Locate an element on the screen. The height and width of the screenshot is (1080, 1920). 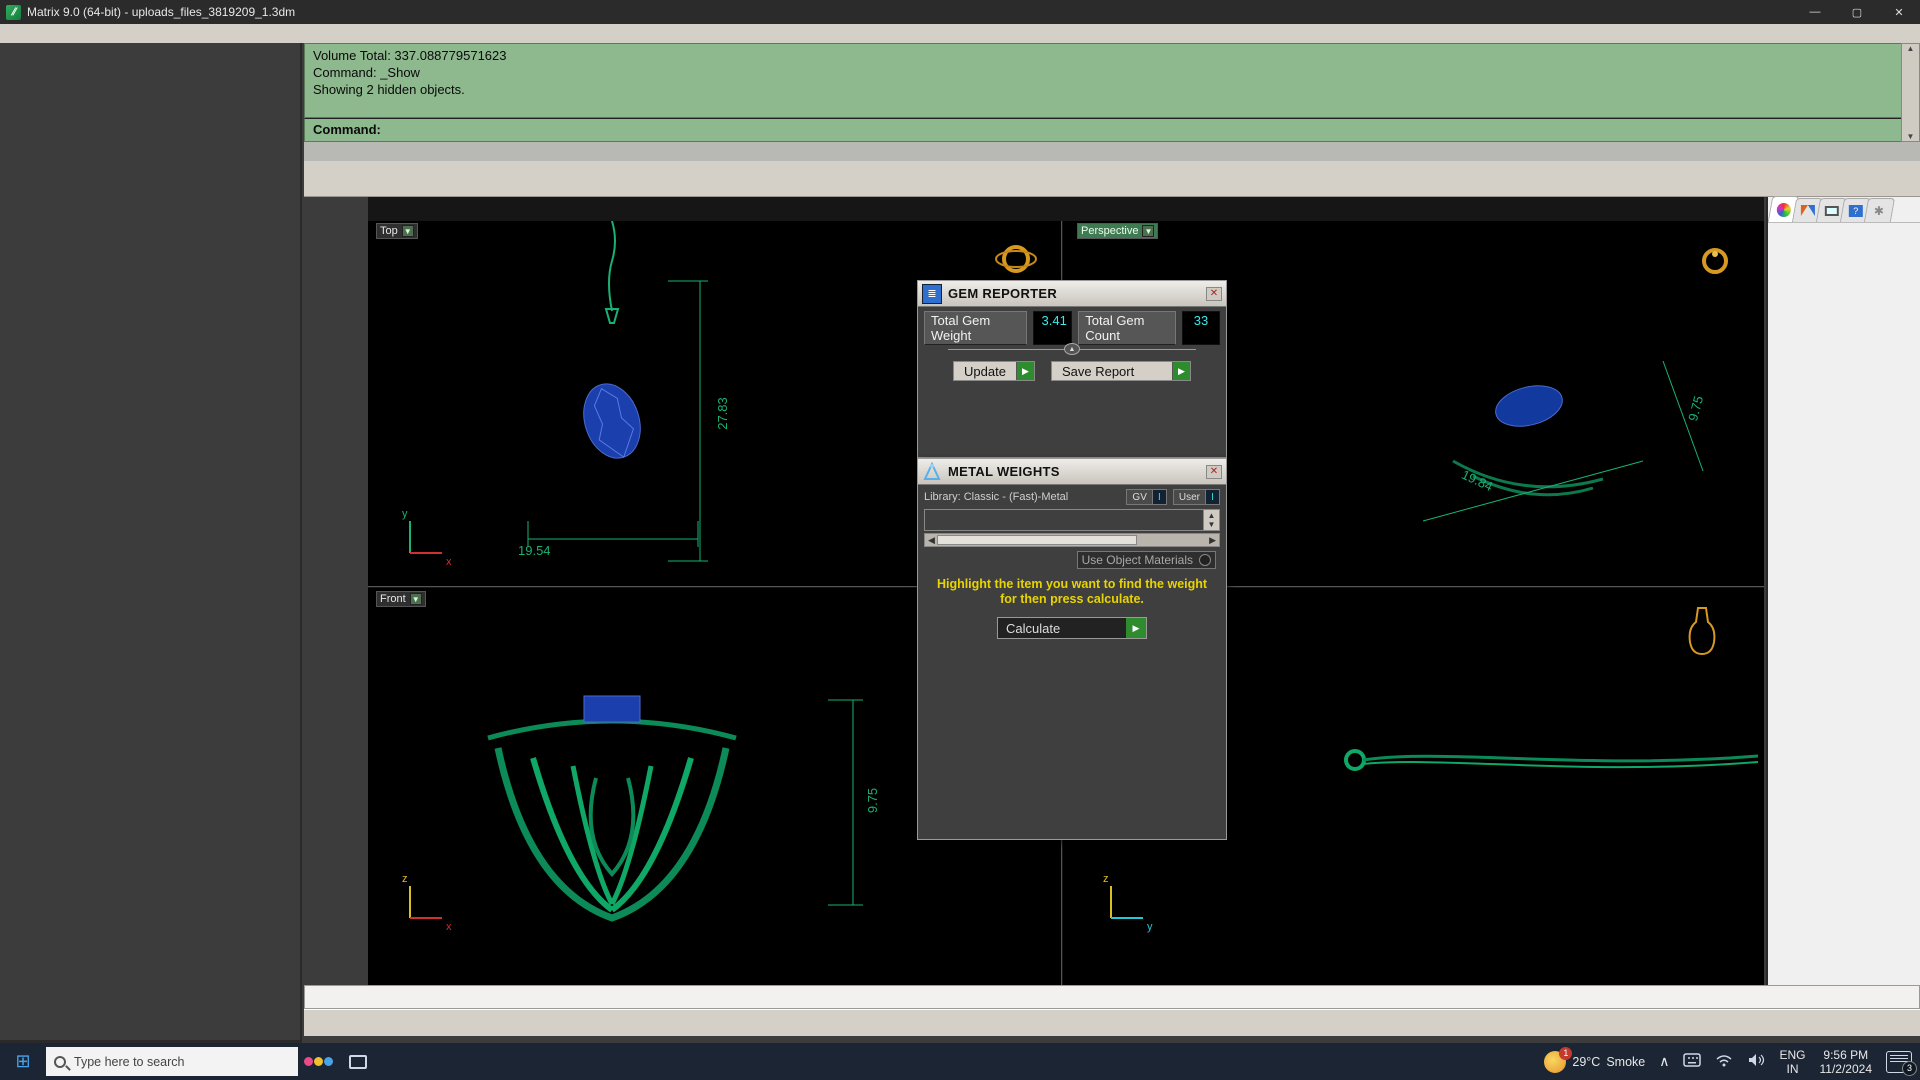
taskbar-search: Type here to search is located at coordinates (172, 1061).